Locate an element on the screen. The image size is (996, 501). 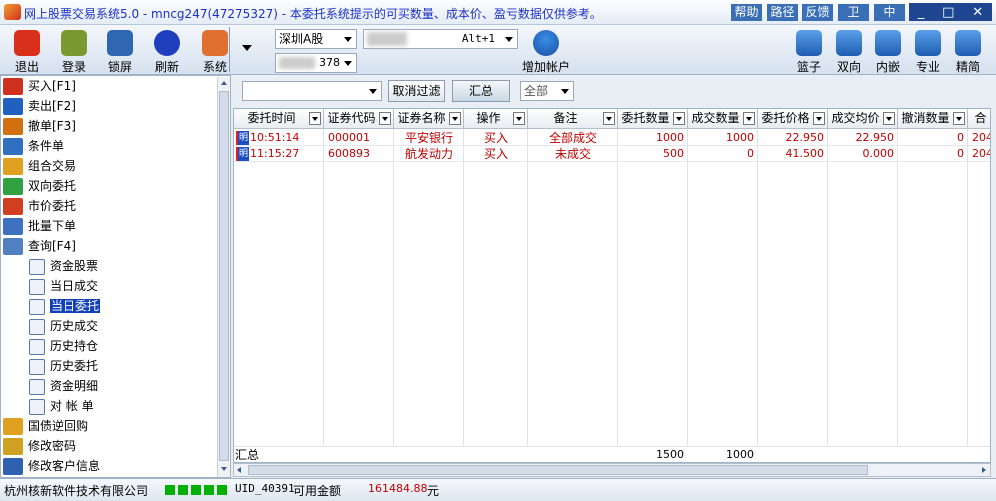
toolbar-button-1: 登录 is located at coordinates (74, 51).